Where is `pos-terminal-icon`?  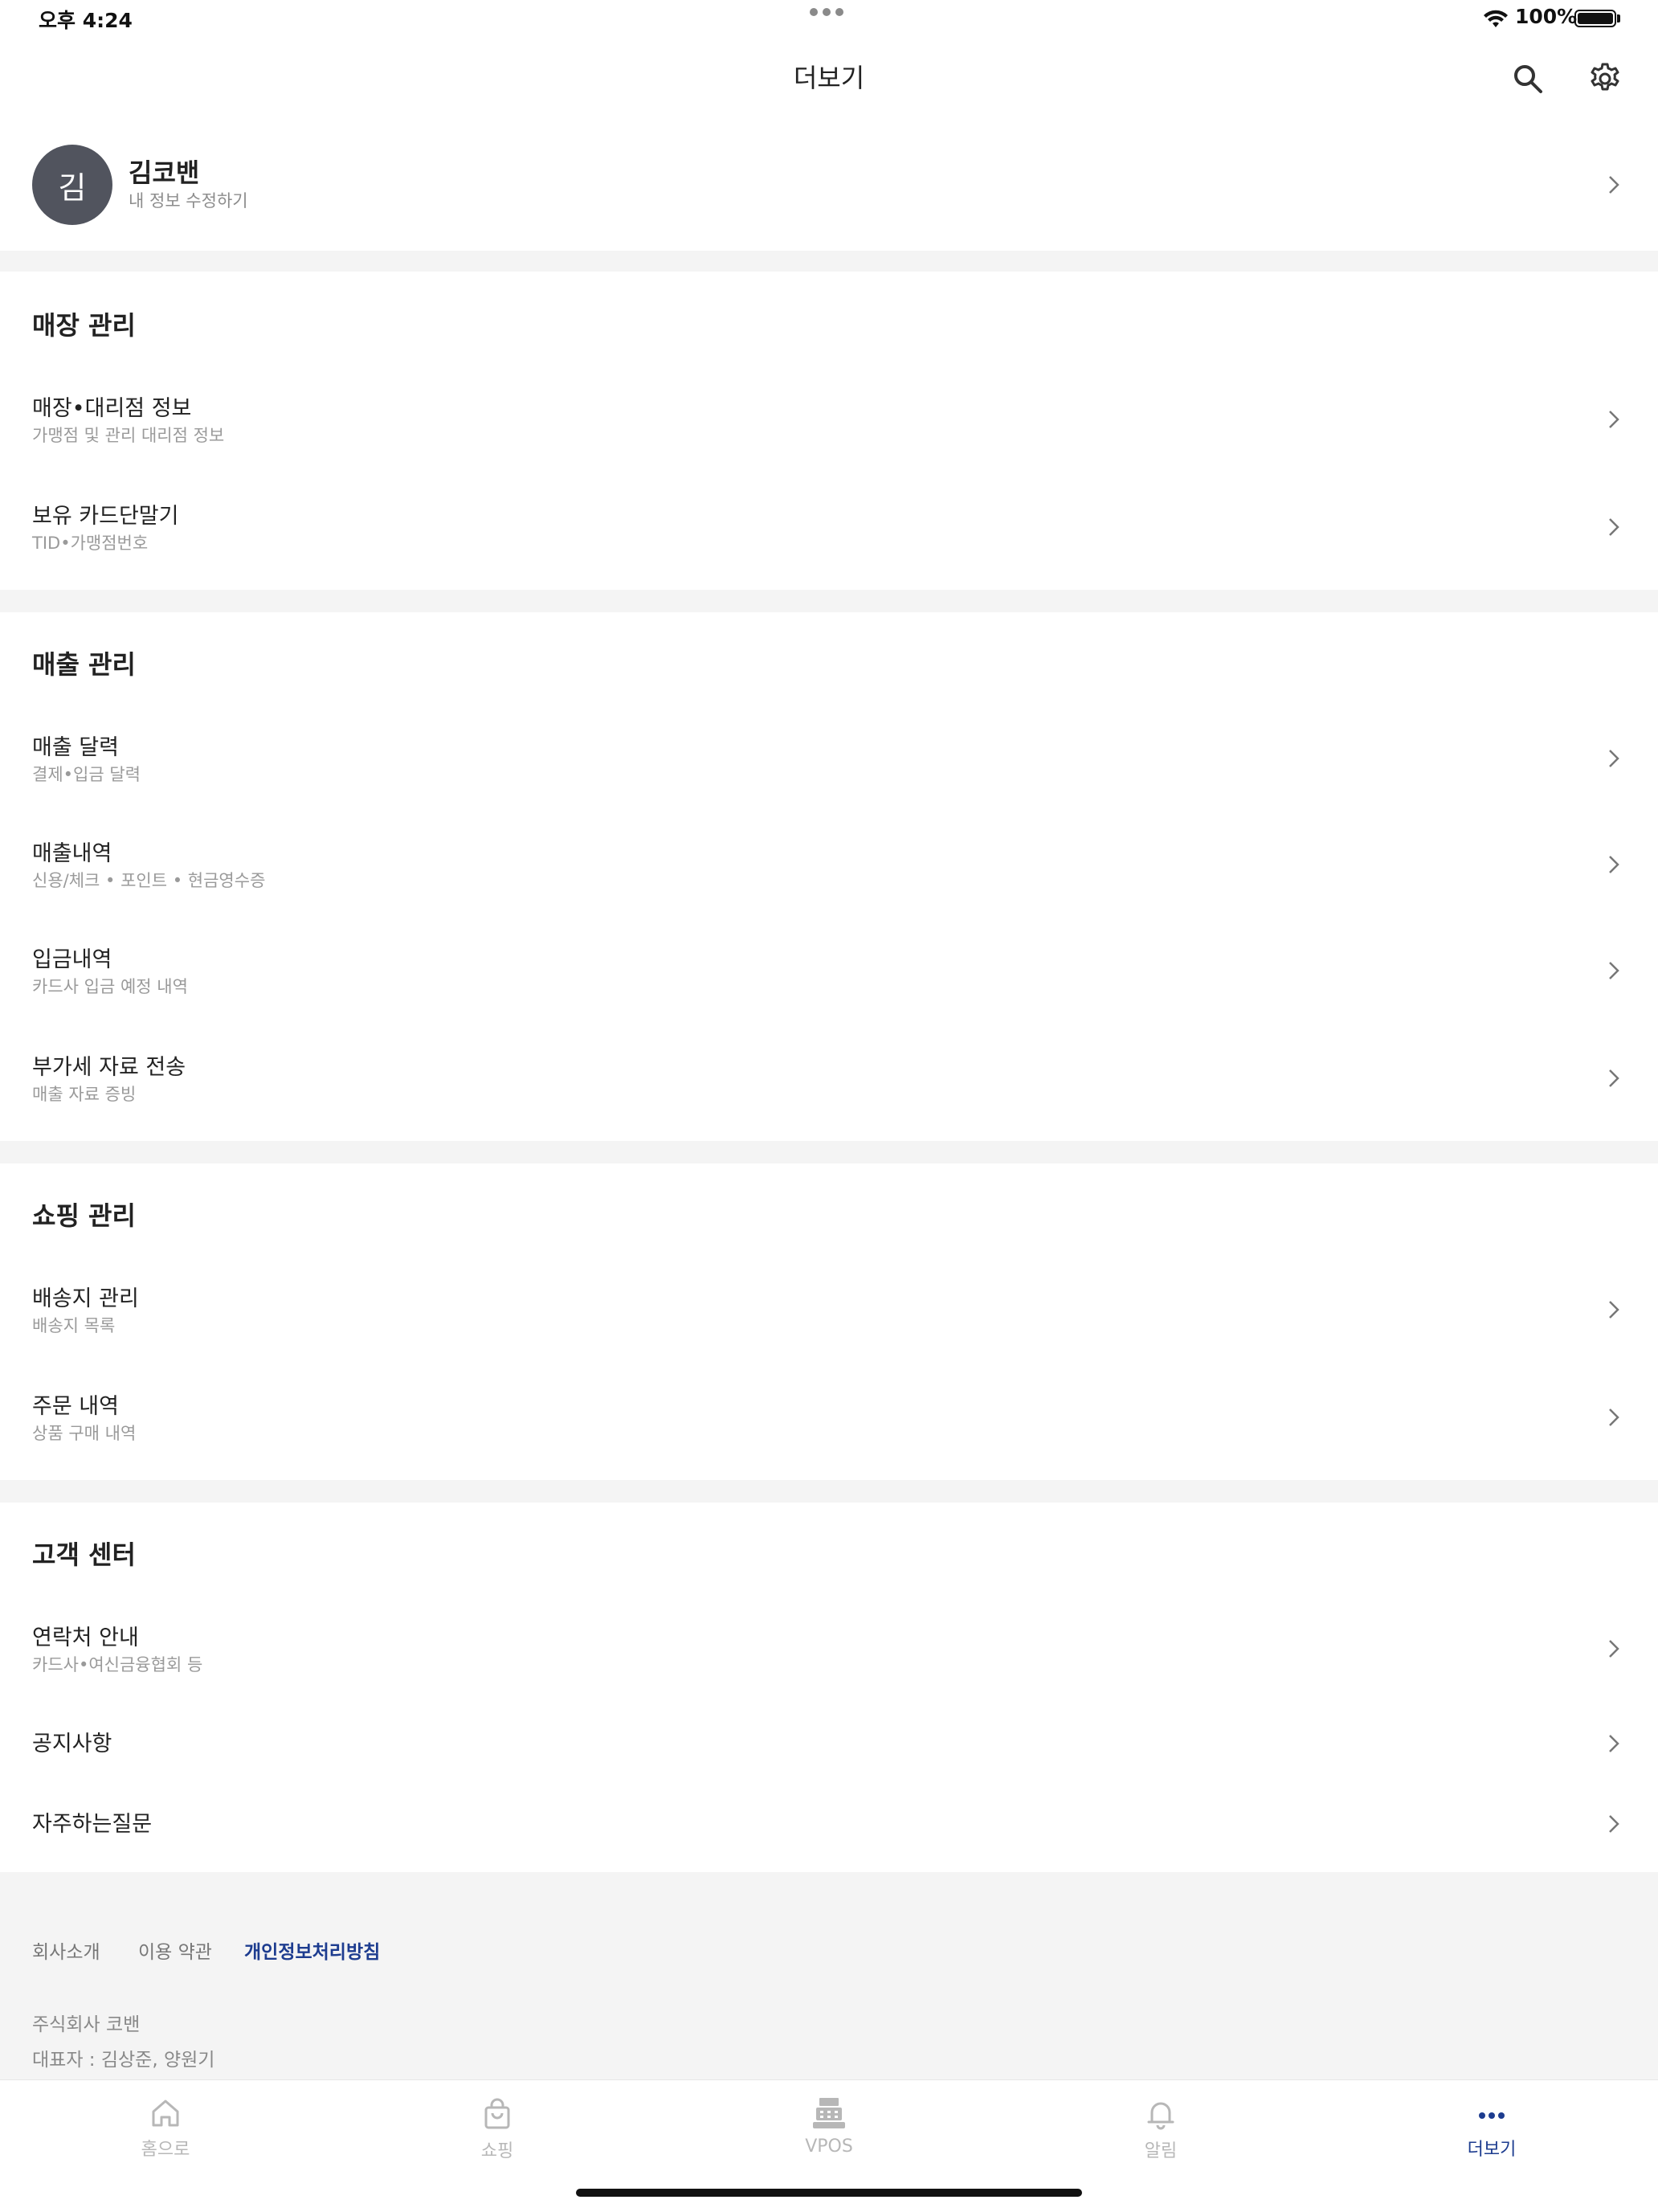 pos-terminal-icon is located at coordinates (829, 2113).